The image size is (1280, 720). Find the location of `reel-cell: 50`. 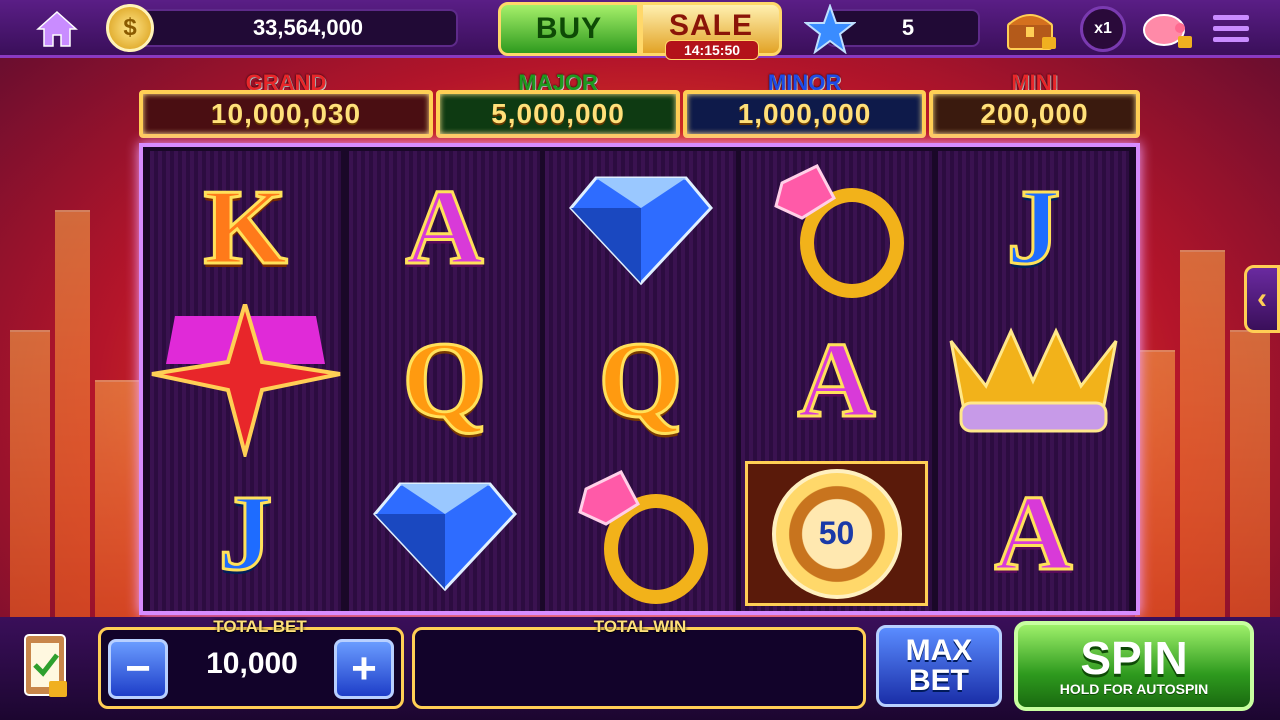

reel-cell: 50 is located at coordinates (836, 533).